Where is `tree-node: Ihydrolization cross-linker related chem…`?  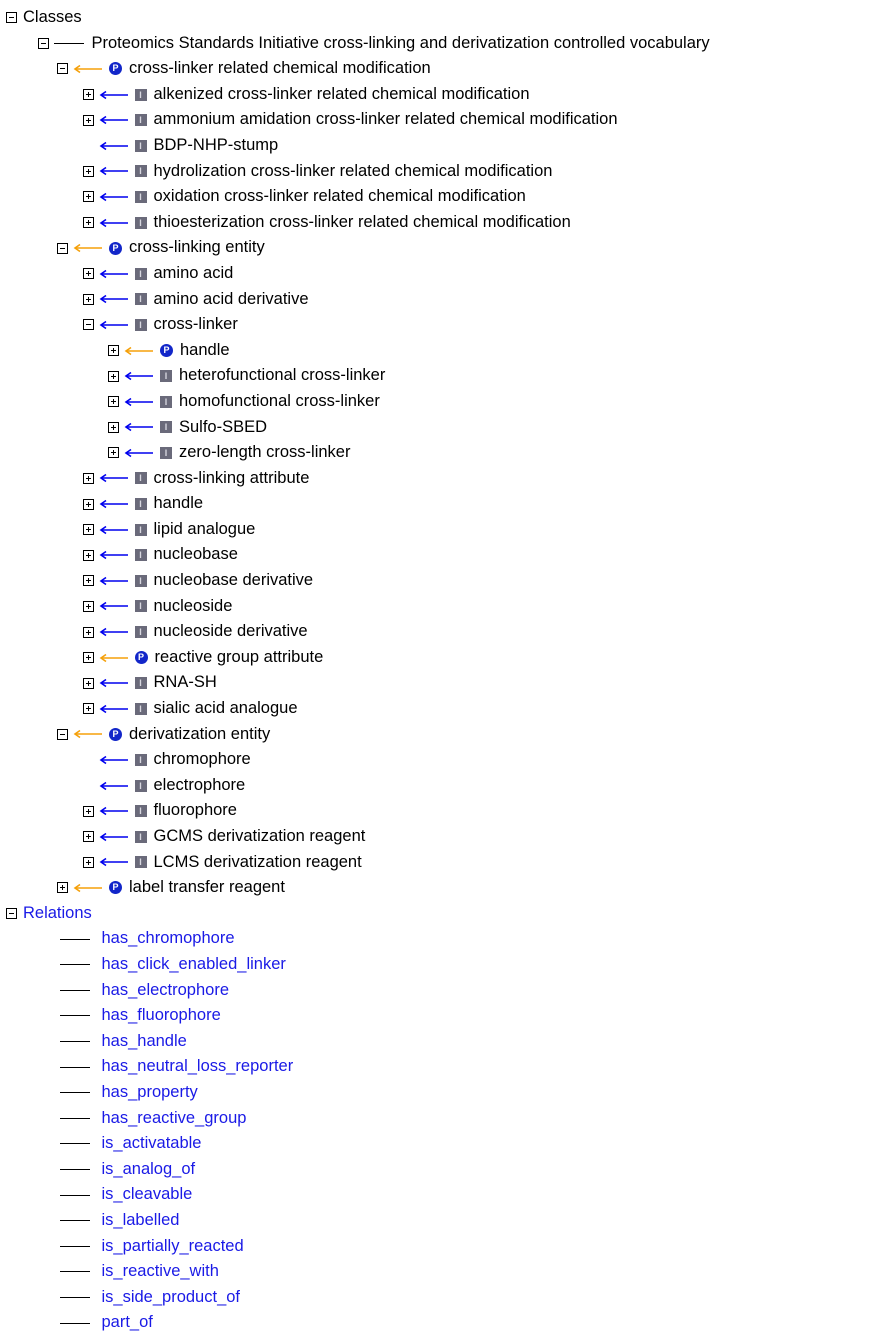
tree-node: Ihydrolization cross-linker related chem… is located at coordinates (448, 172).